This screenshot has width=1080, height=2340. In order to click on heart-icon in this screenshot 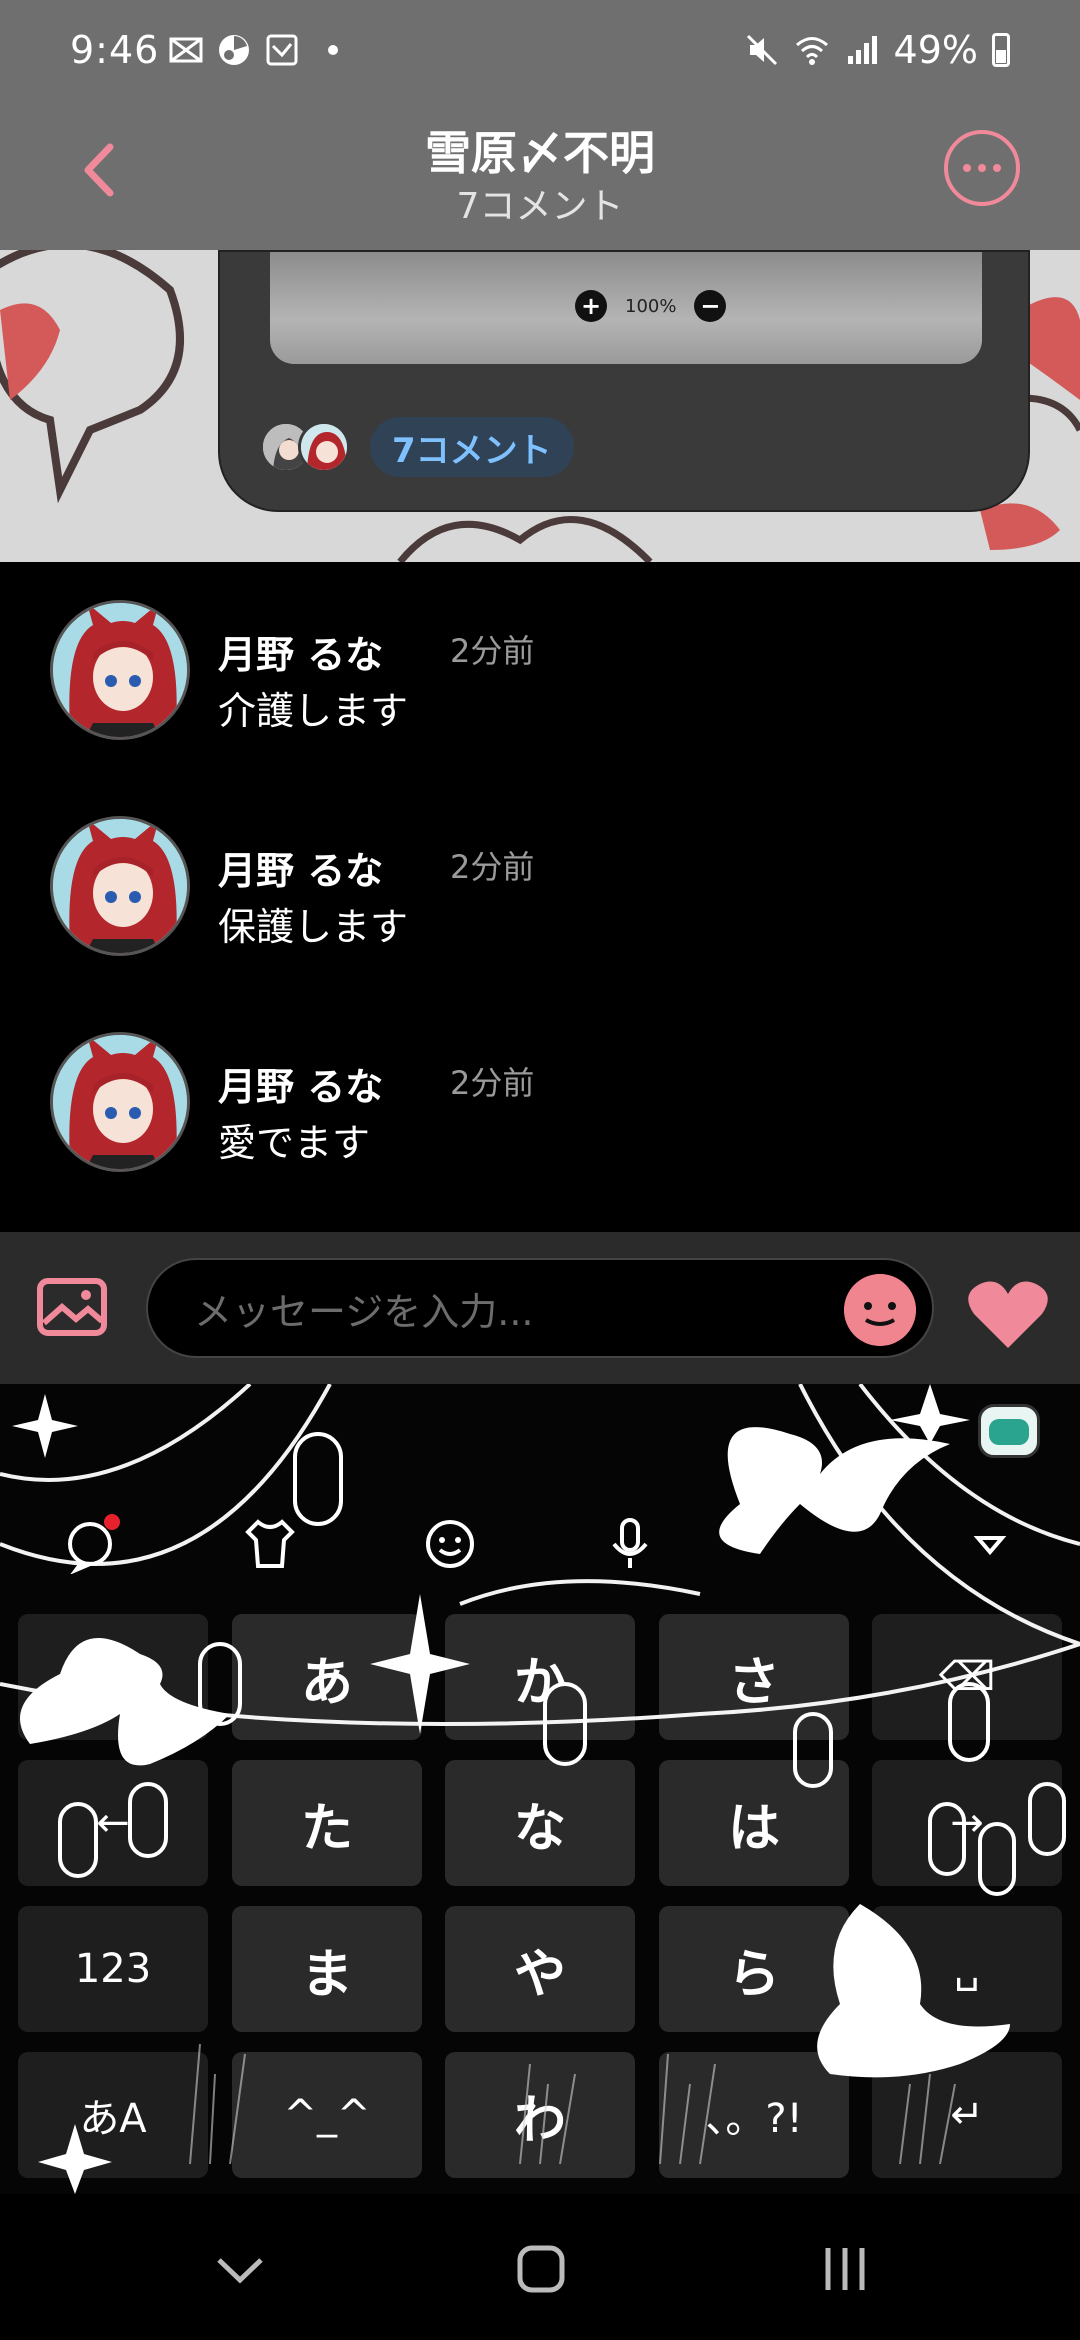, I will do `click(1008, 1314)`.